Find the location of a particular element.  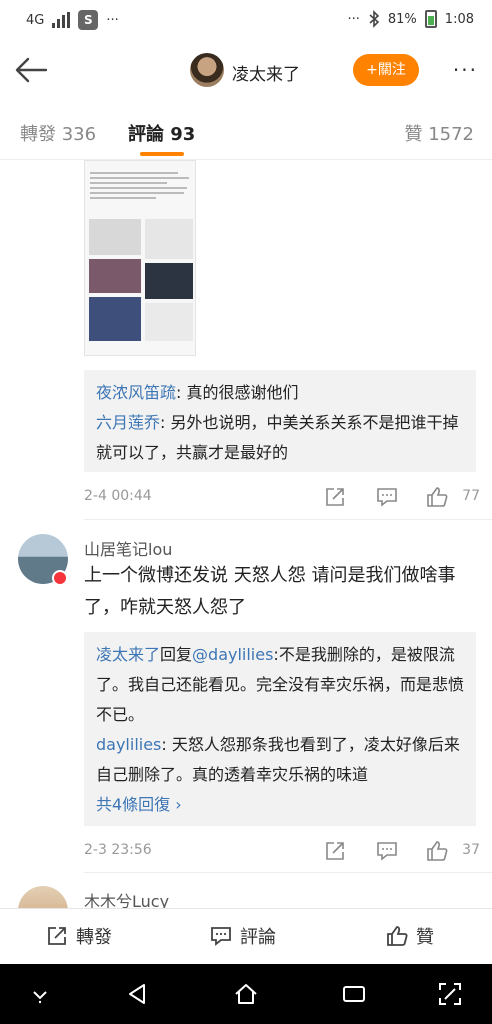

comment-text: 上一个微博还发说 天怒人怨 请问是我们做啥事了，咋就天怒人怨了 is located at coordinates (270, 591).